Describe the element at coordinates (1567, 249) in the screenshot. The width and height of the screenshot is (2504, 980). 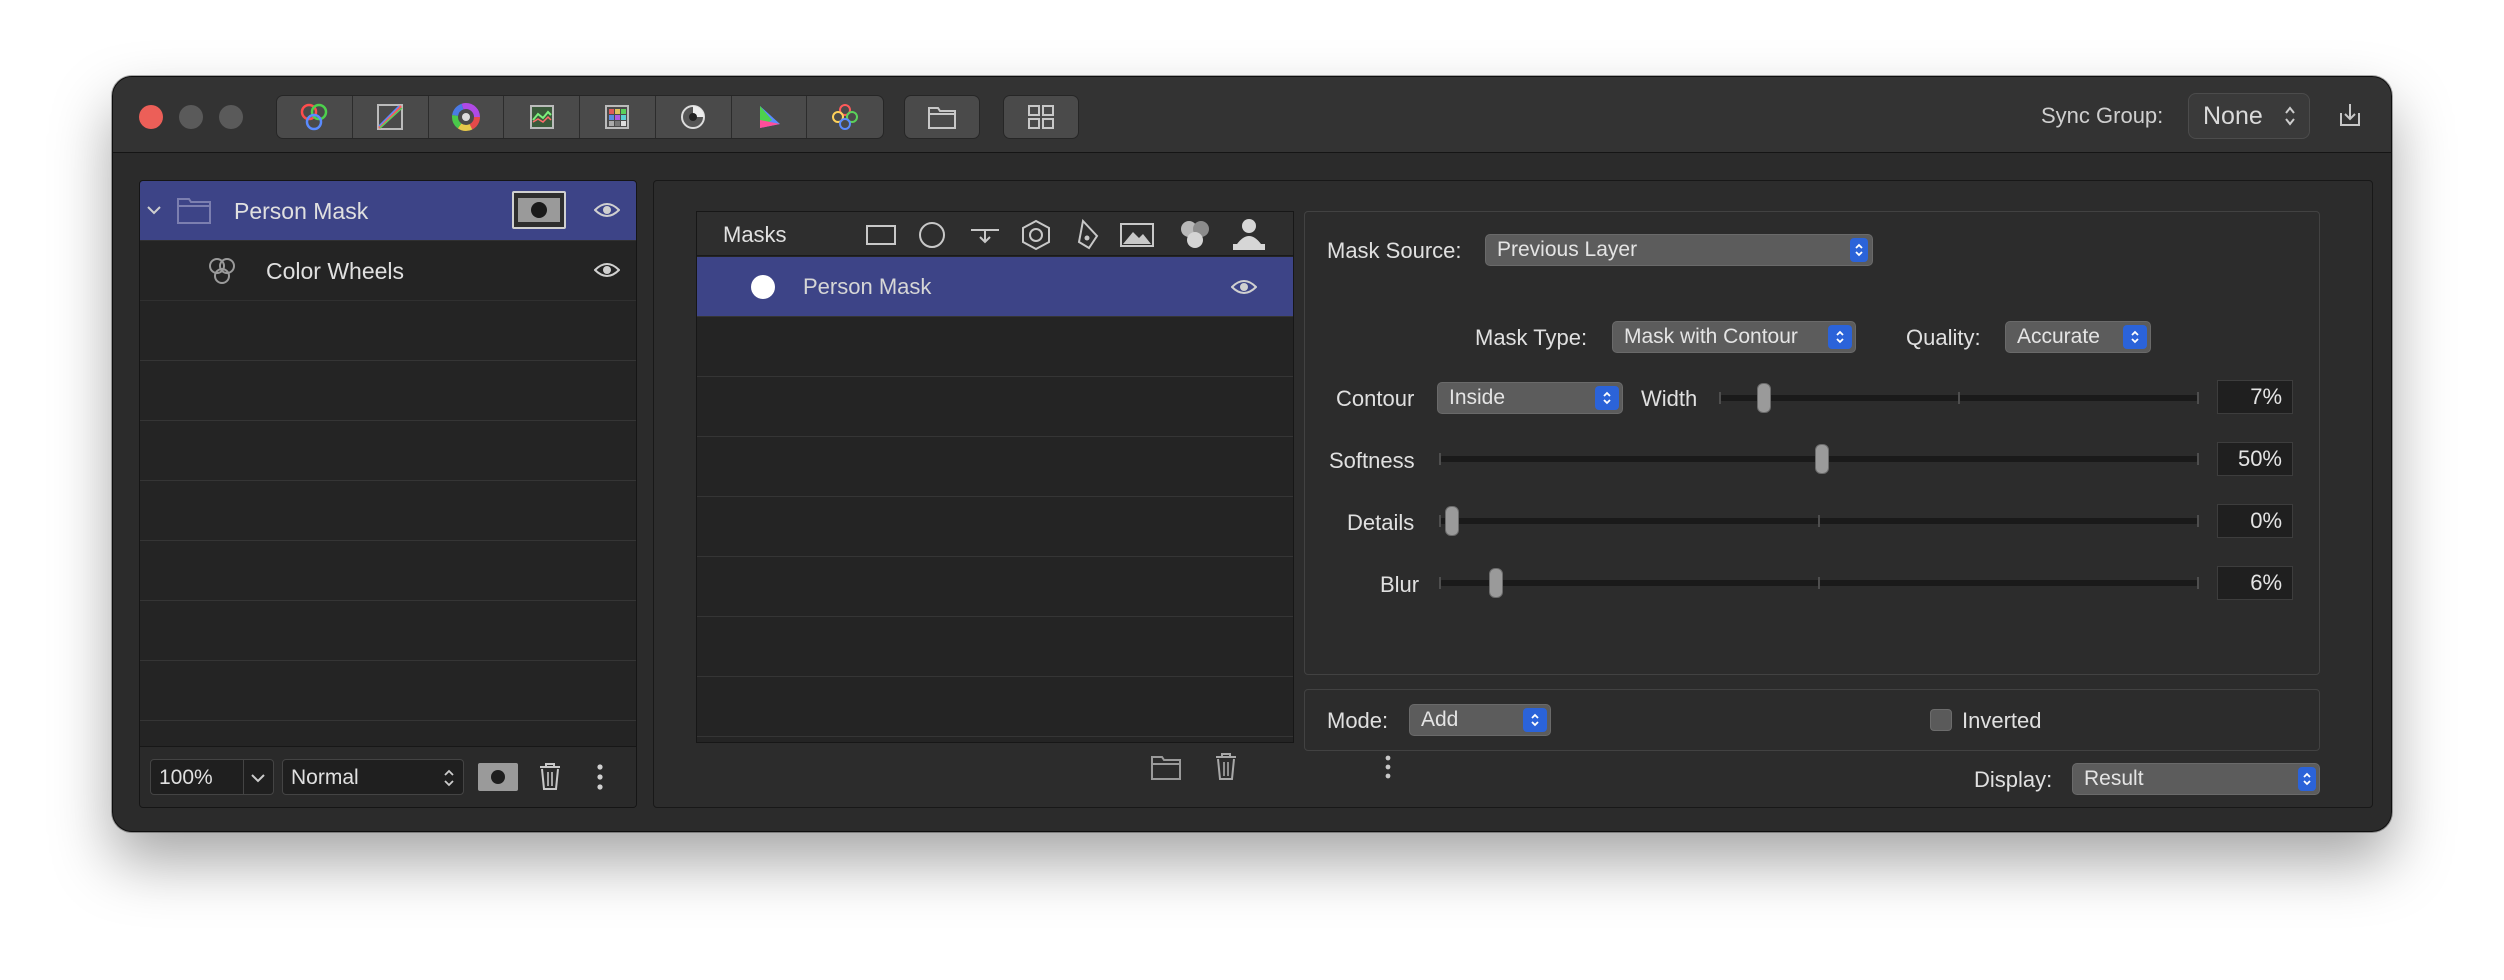
I see `mask-source-value: Previous Layer` at that location.